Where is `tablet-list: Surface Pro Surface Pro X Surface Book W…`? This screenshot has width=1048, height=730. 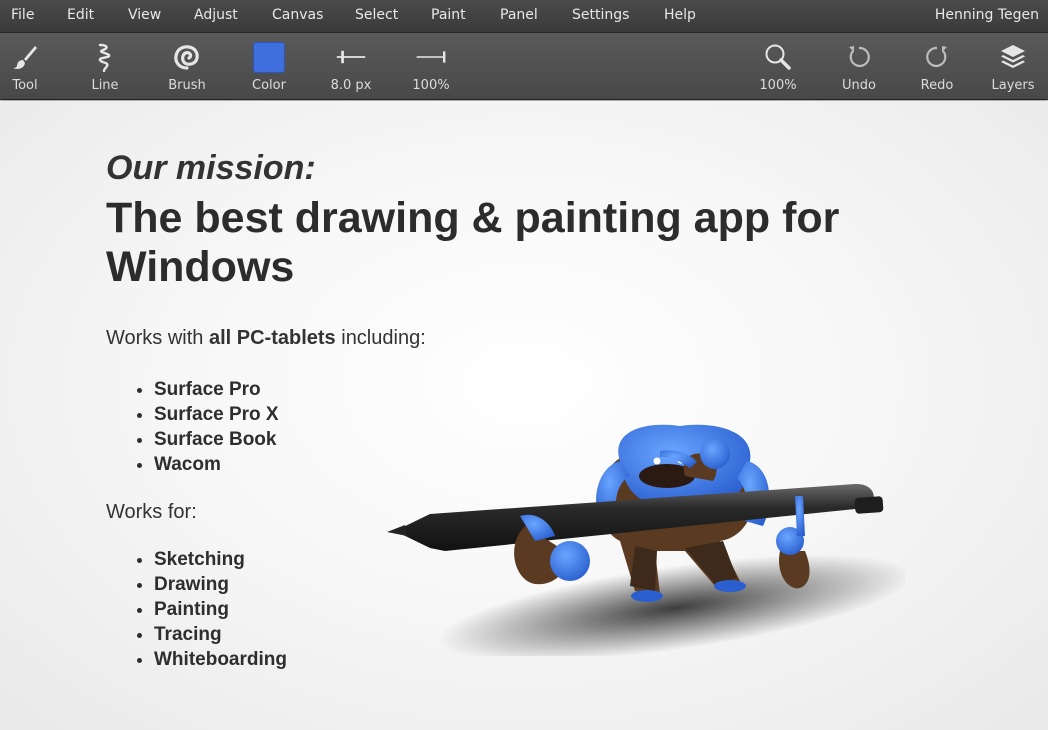 tablet-list: Surface Pro Surface Pro X Surface Book W… is located at coordinates (216, 427).